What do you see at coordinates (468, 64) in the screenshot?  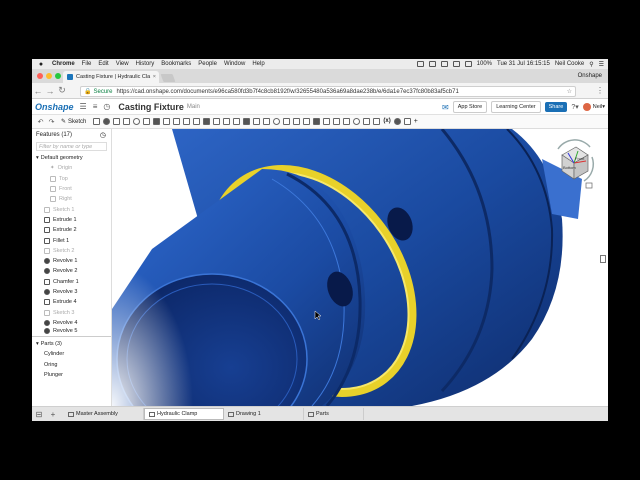 I see `wifi-icon` at bounding box center [468, 64].